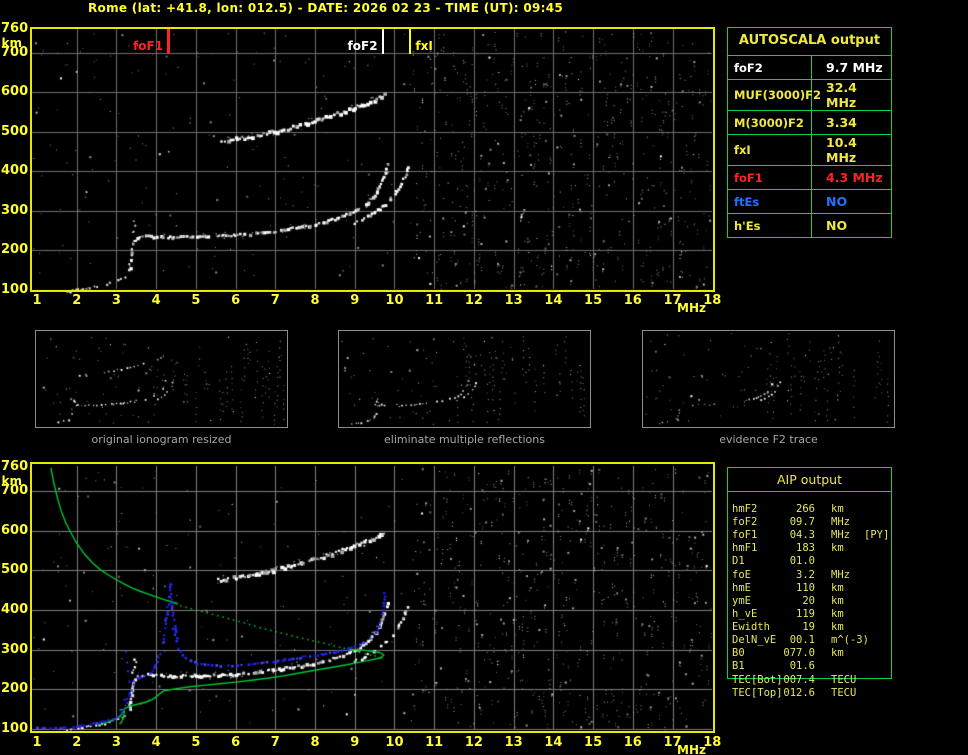  I want to click on aip-row-unit: MHz, so click(840, 535).